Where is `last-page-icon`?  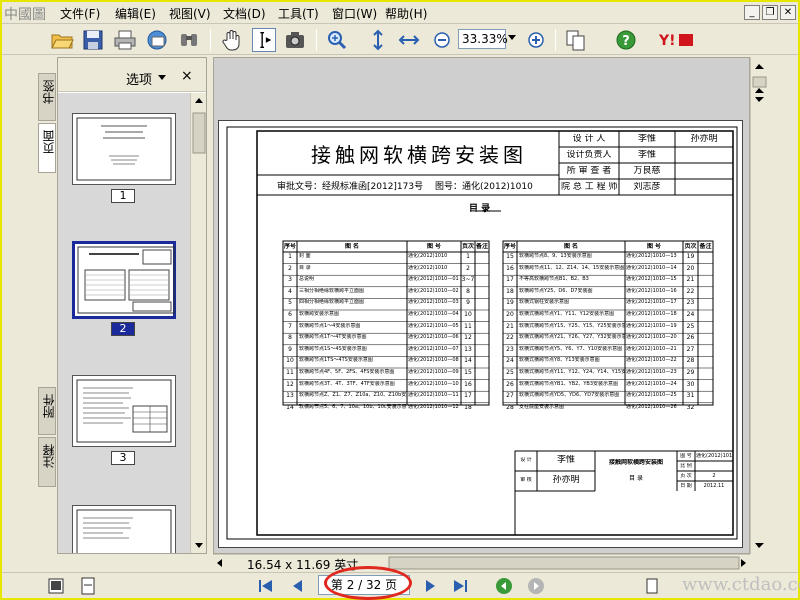
last-page-icon is located at coordinates (460, 586).